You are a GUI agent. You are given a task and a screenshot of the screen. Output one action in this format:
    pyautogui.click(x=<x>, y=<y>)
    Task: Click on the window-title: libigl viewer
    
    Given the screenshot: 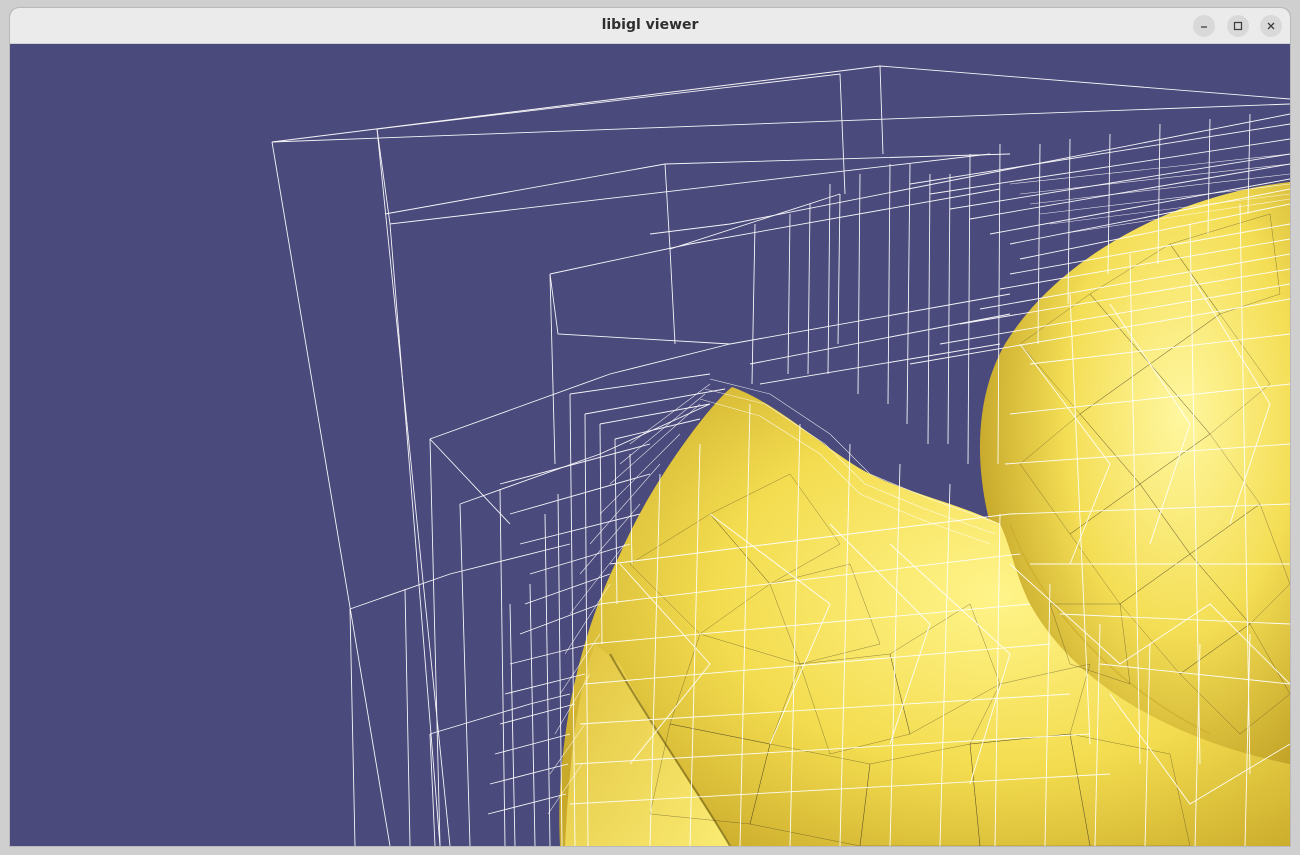 What is the action you would take?
    pyautogui.click(x=650, y=25)
    